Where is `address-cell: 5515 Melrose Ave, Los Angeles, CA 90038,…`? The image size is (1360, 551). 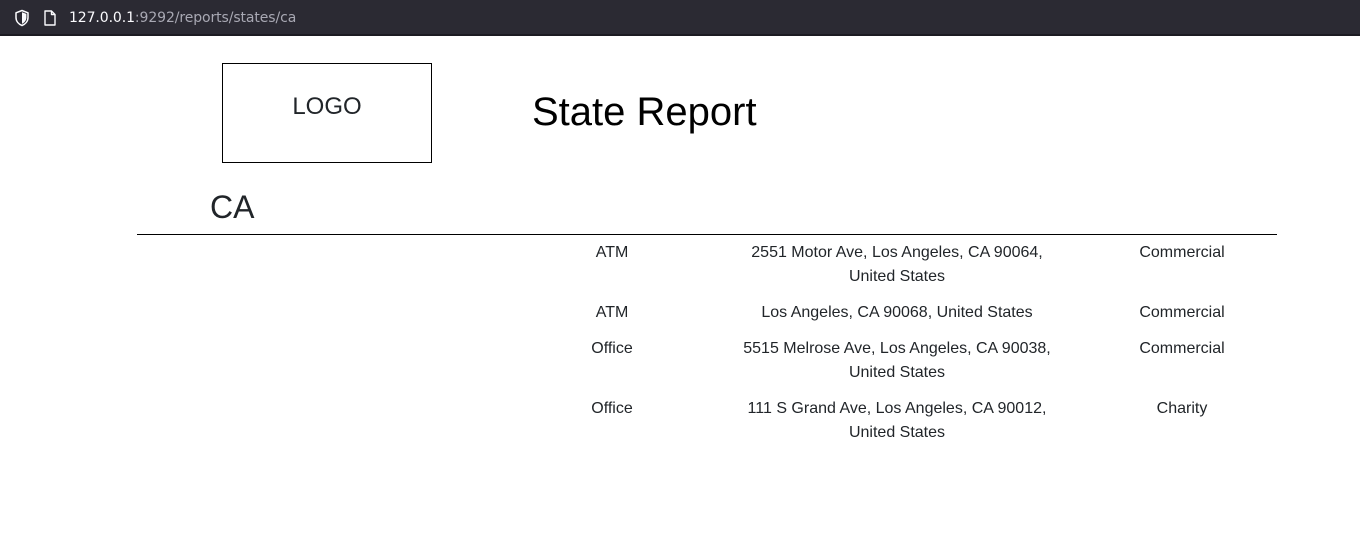
address-cell: 5515 Melrose Ave, Los Angeles, CA 90038,… is located at coordinates (897, 361).